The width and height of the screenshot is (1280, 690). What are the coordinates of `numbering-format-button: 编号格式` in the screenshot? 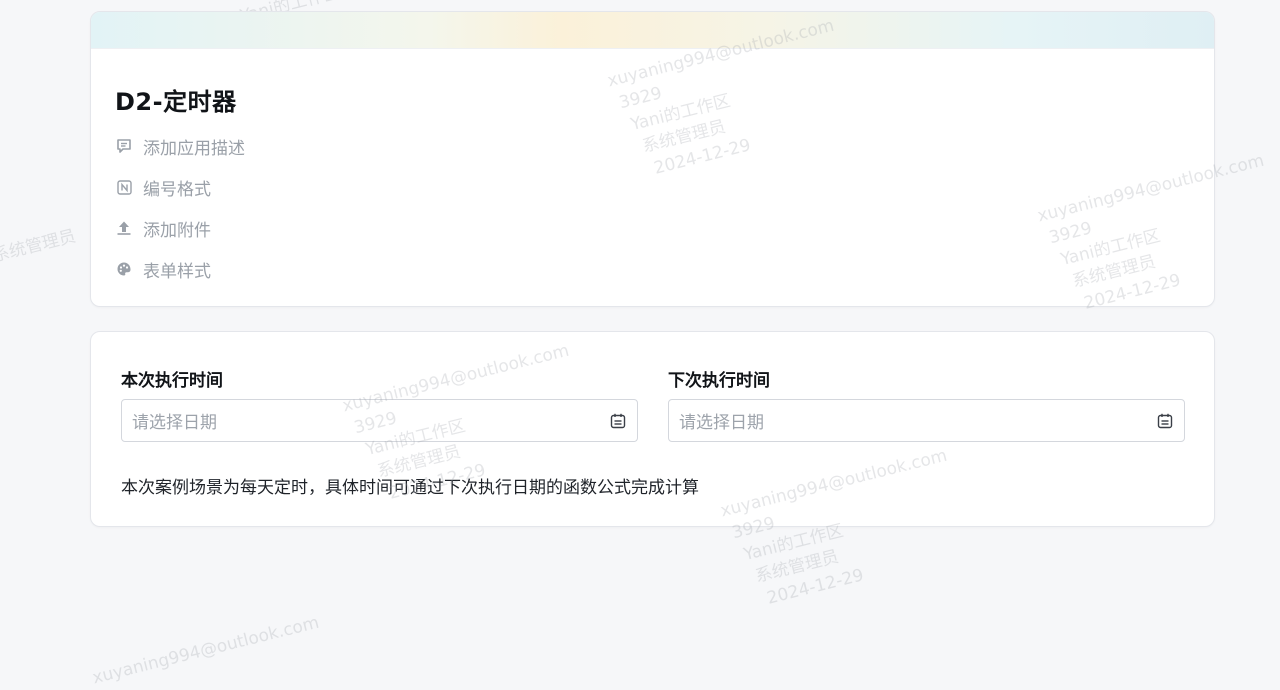 It's located at (163, 187).